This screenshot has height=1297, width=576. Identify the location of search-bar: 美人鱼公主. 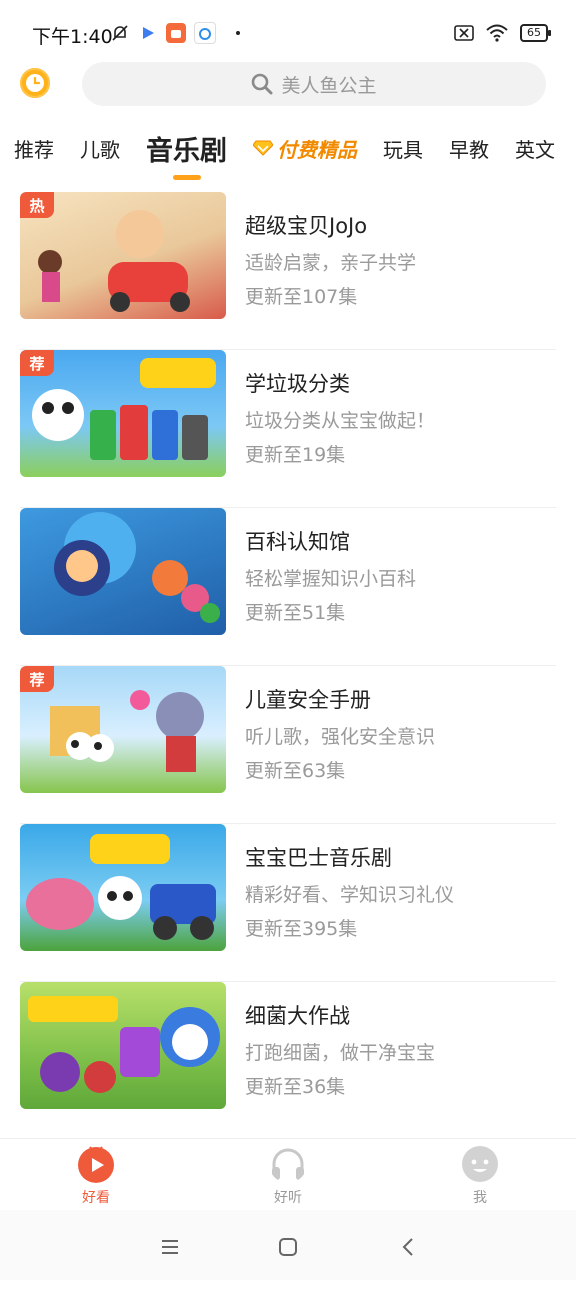
(314, 84).